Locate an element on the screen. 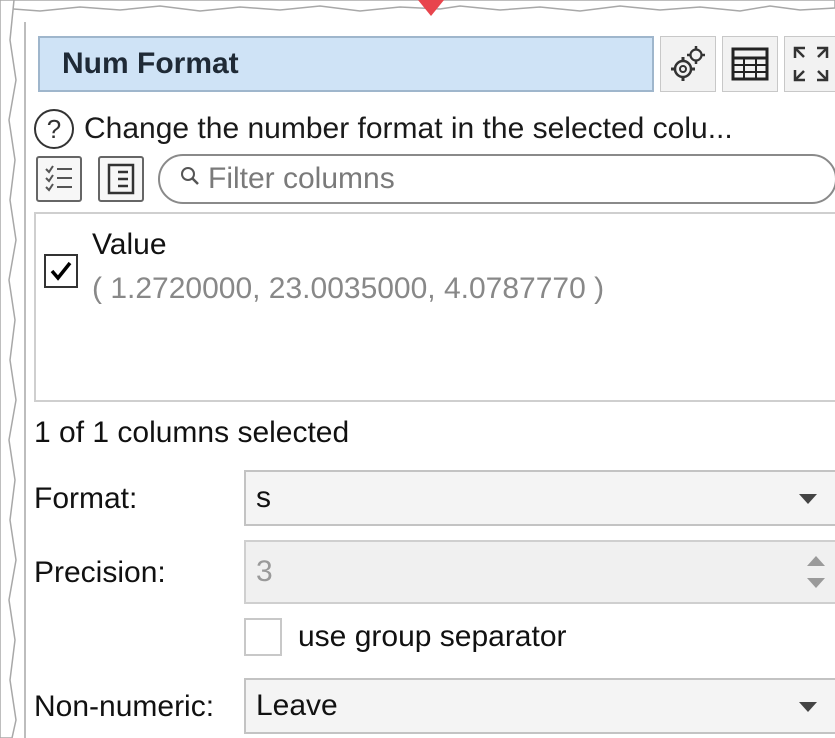  list-button is located at coordinates (121, 179).